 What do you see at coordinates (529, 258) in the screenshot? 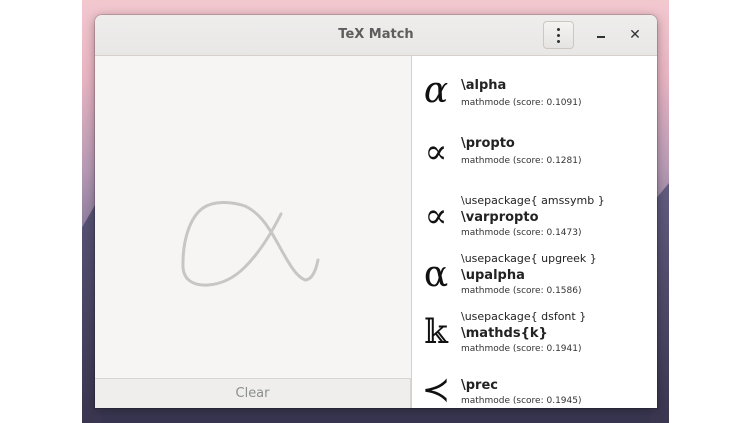
I see `result-package: \usepackage{ upgreek }` at bounding box center [529, 258].